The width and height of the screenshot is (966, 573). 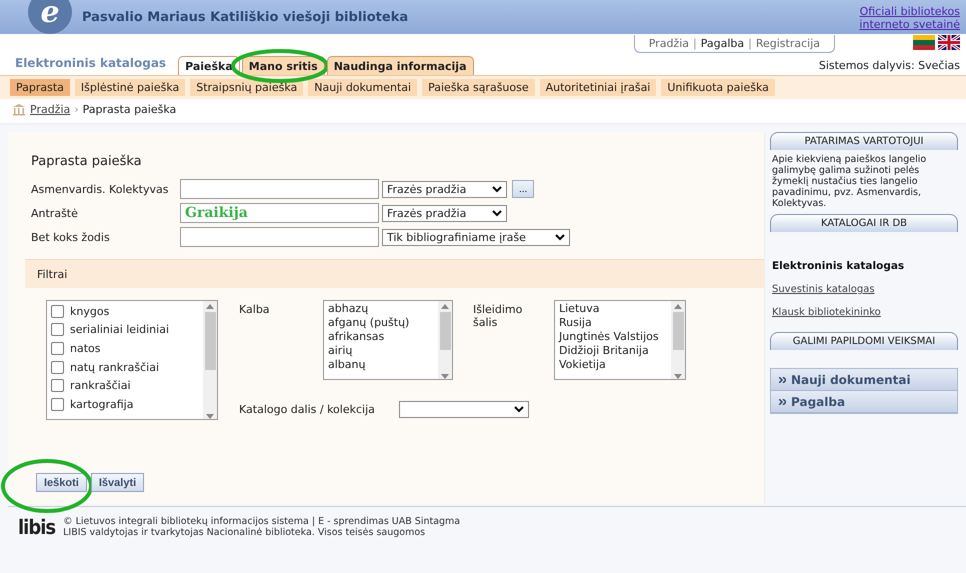 What do you see at coordinates (864, 312) in the screenshot?
I see `catalog-link: Klausk bibliotekininko` at bounding box center [864, 312].